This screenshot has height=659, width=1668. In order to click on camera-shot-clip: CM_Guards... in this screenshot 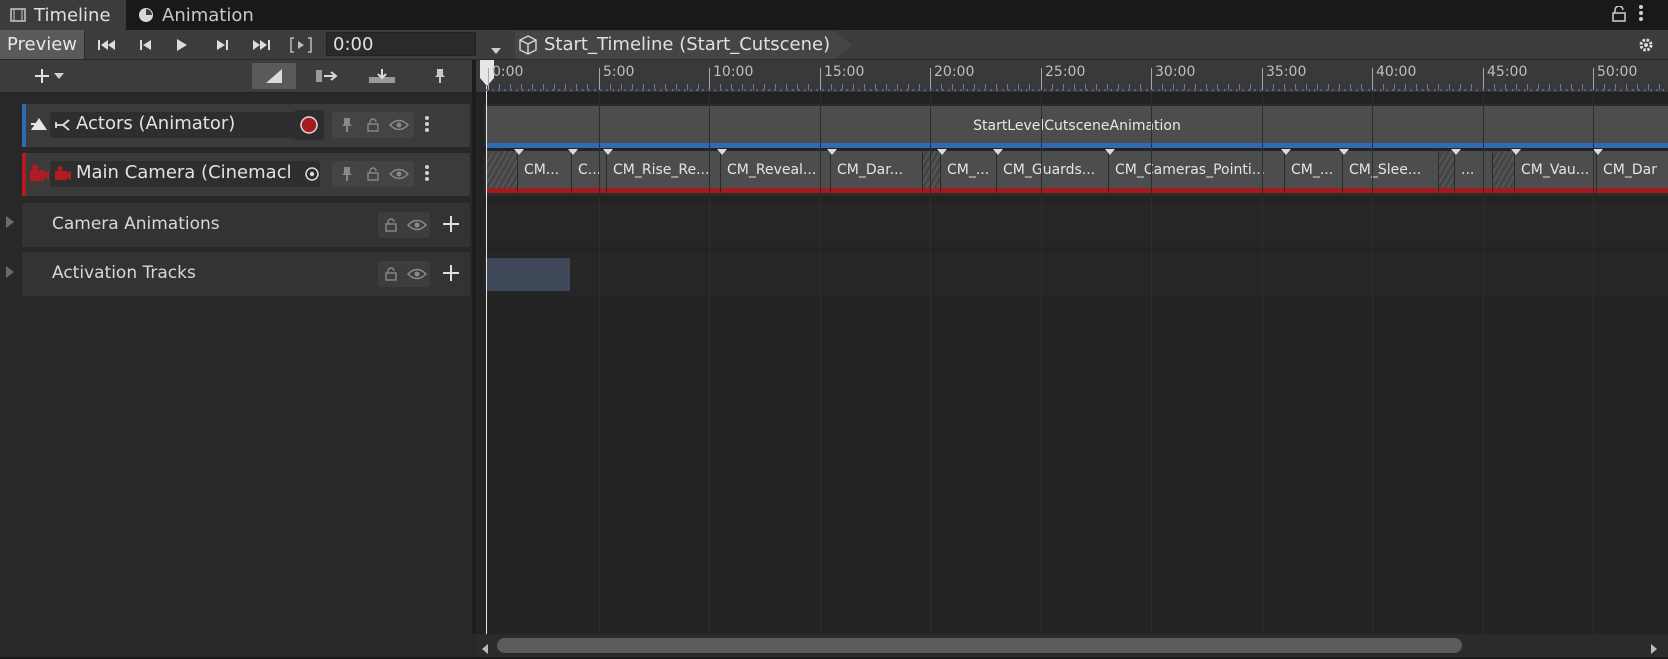, I will do `click(1052, 172)`.